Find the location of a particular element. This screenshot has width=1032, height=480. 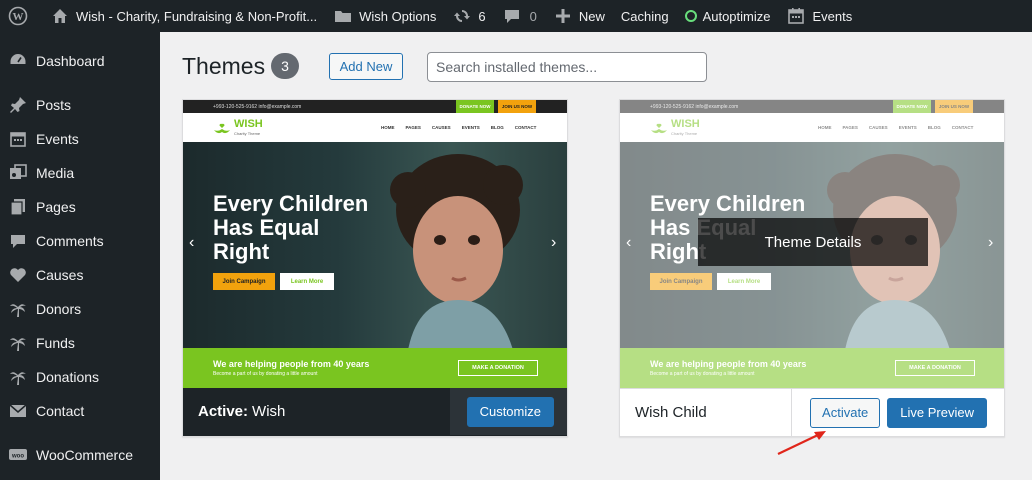

autoptimize-label: Autoptimize is located at coordinates (736, 16).